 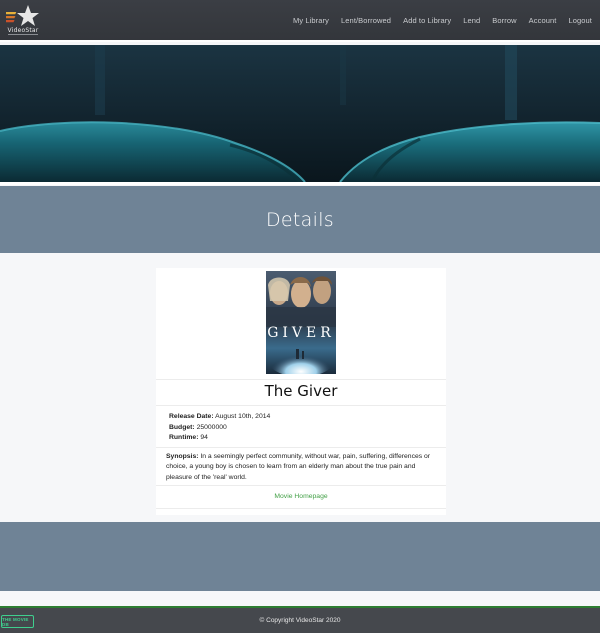 I want to click on release-date-value: August 10th, 2014, so click(x=243, y=416).